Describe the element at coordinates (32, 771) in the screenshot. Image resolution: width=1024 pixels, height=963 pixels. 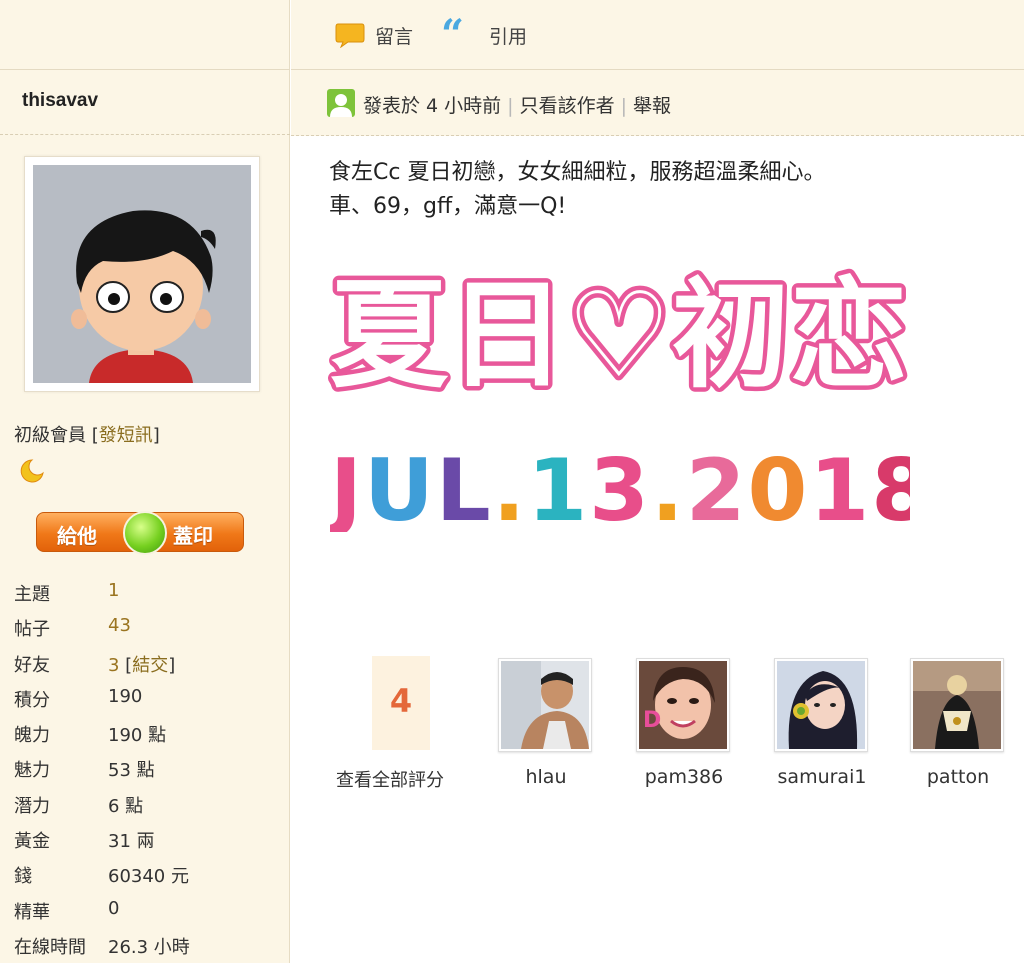
I see `stat-label: 魅力` at that location.